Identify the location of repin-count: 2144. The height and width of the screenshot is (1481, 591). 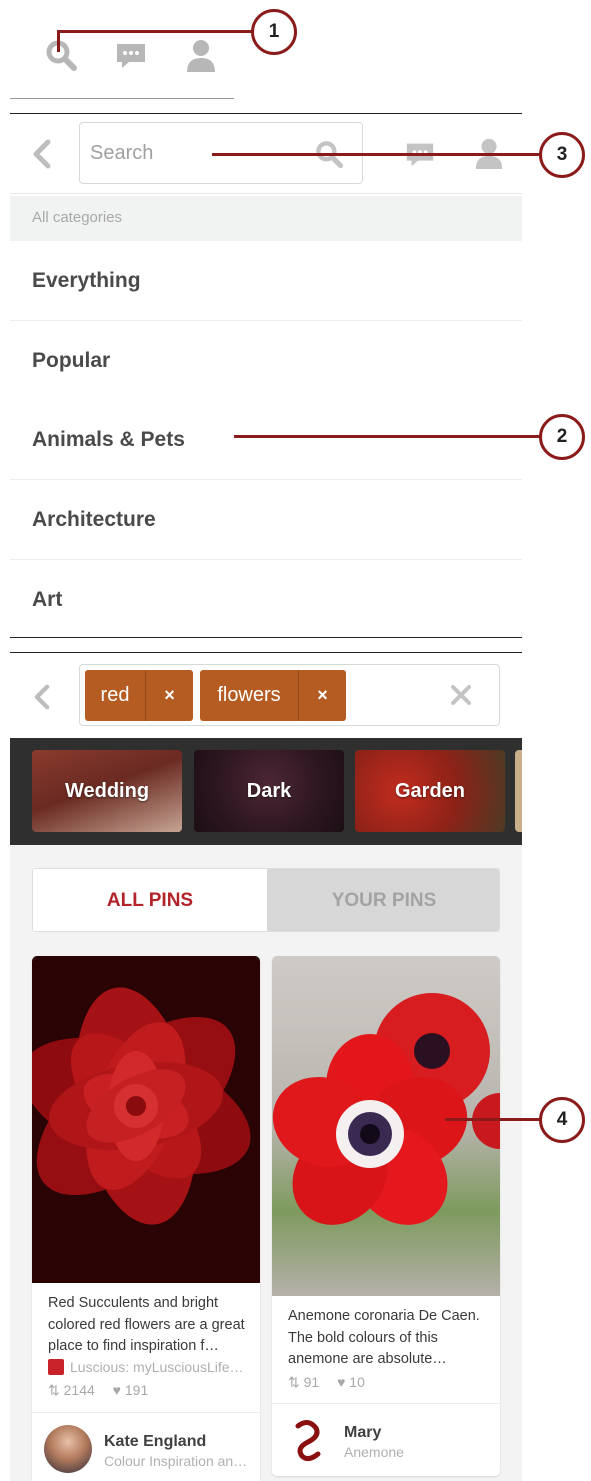
(79, 1390).